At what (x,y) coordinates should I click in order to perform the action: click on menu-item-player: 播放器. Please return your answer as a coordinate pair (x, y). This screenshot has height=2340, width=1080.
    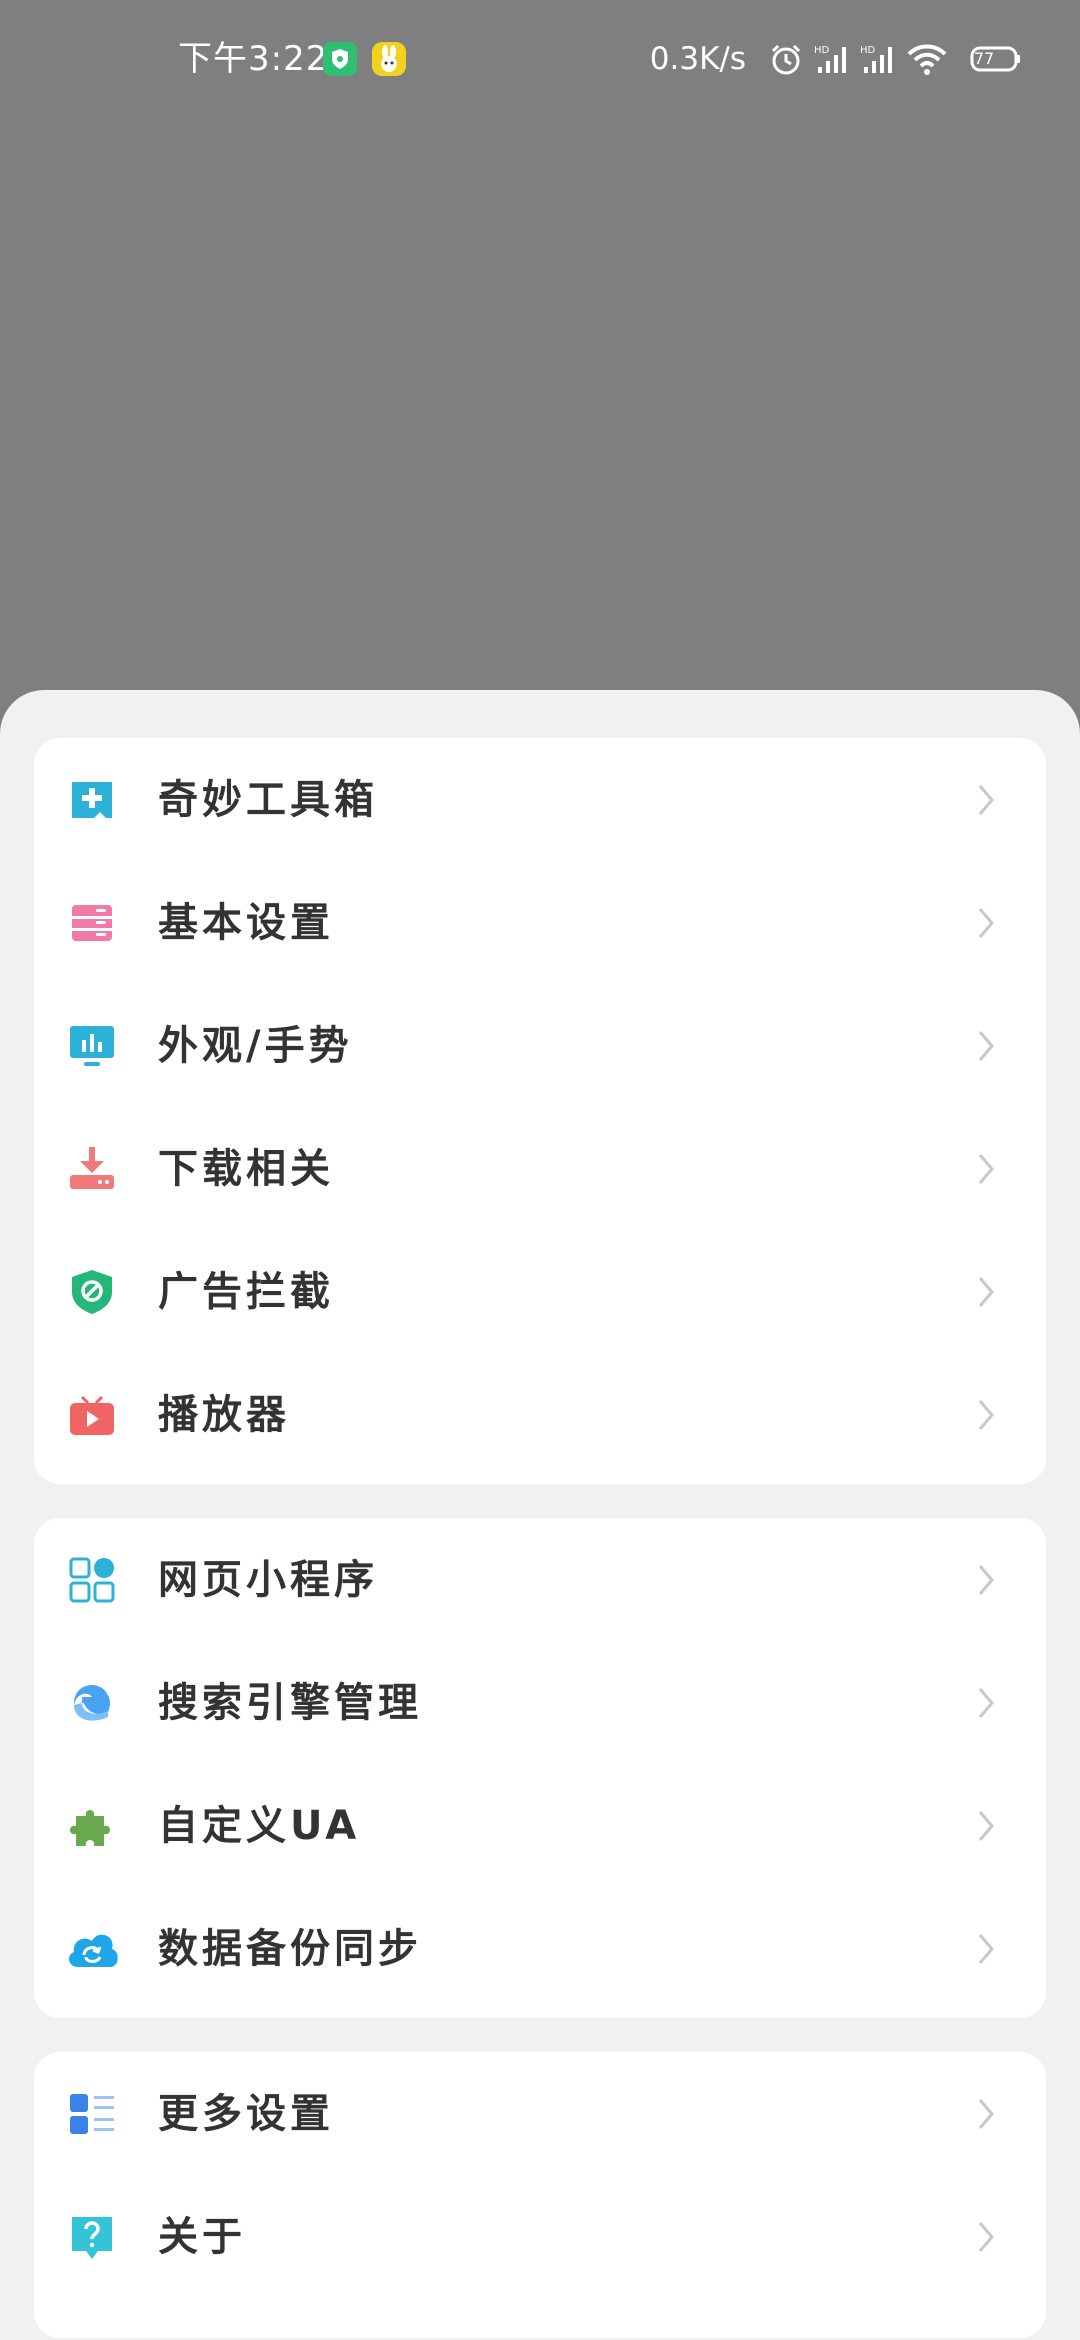
    Looking at the image, I should click on (540, 1414).